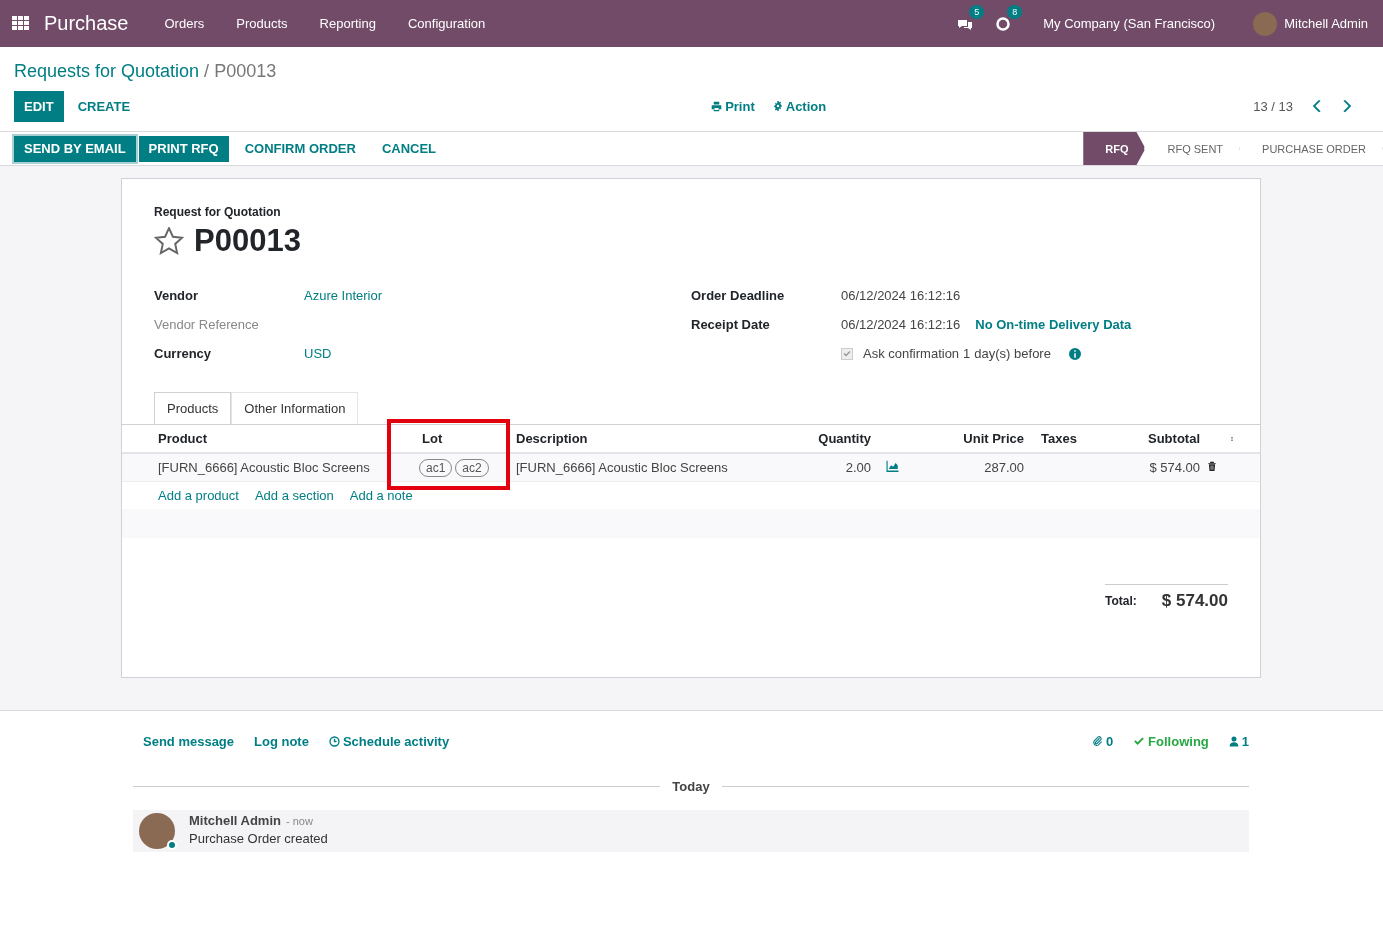 Image resolution: width=1383 pixels, height=928 pixels. What do you see at coordinates (1194, 601) in the screenshot?
I see `total-value: $ 574.00` at bounding box center [1194, 601].